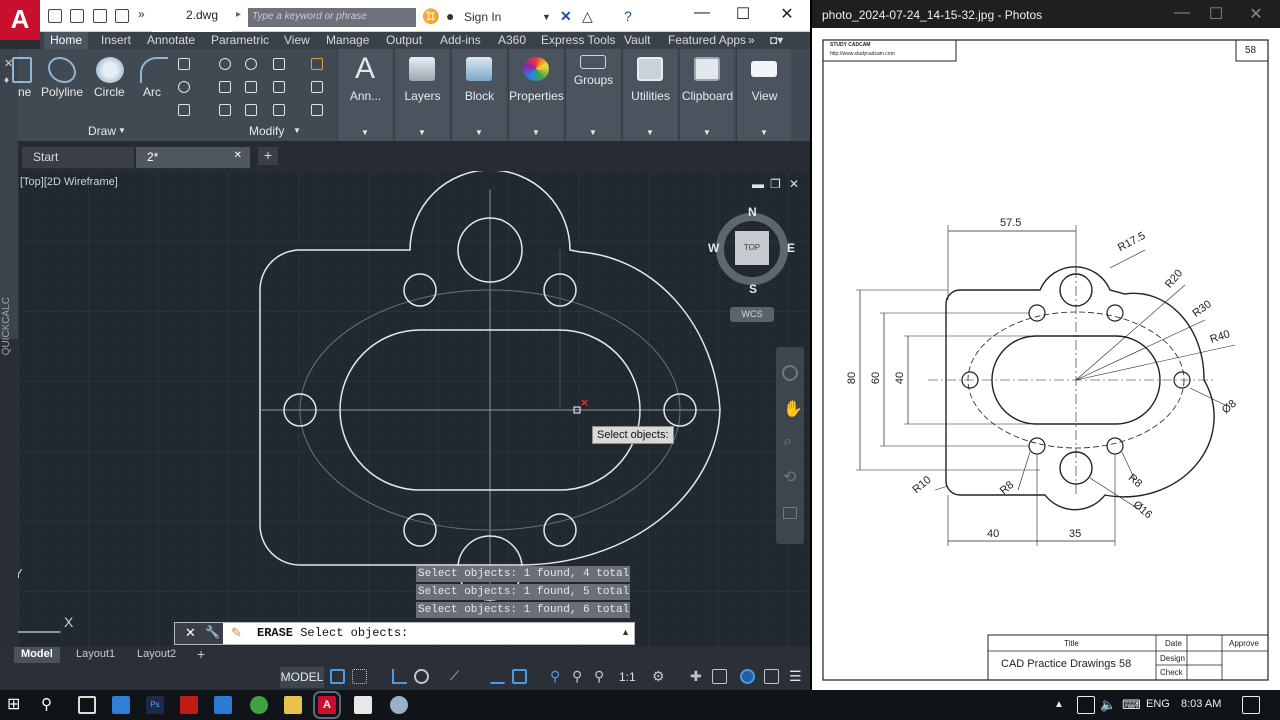 The image size is (1280, 720). What do you see at coordinates (109, 92) in the screenshot?
I see `circle-tool-label: Circle` at bounding box center [109, 92].